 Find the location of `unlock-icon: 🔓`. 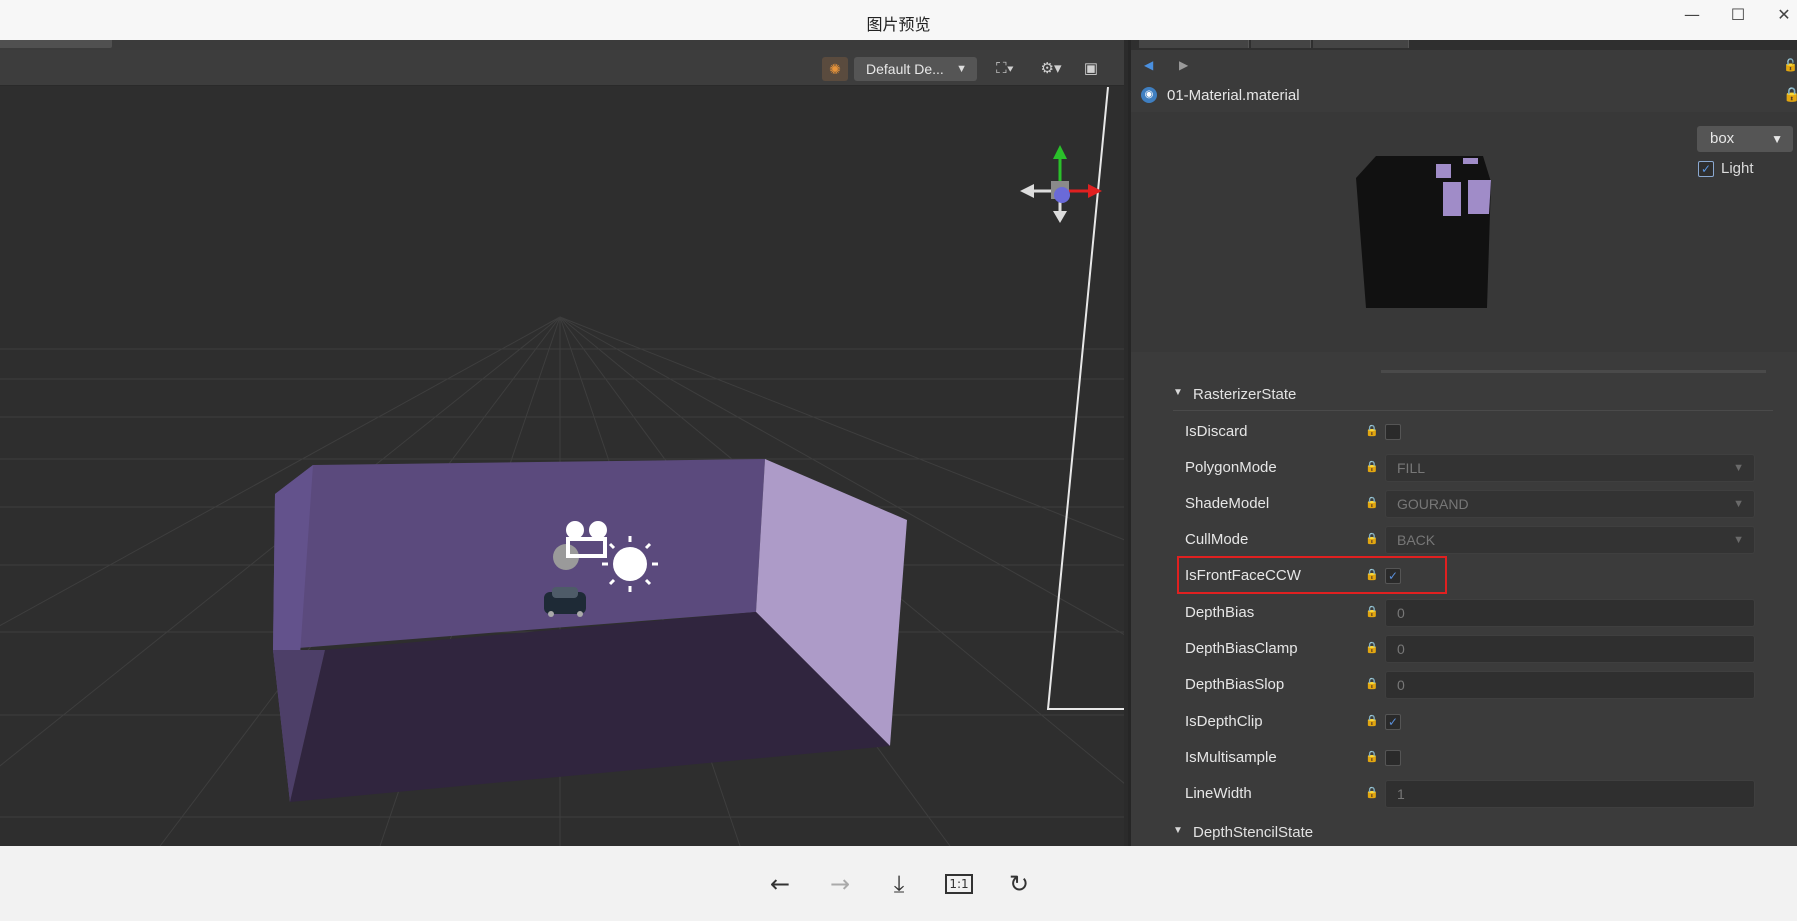

unlock-icon: 🔓 is located at coordinates (1790, 65).